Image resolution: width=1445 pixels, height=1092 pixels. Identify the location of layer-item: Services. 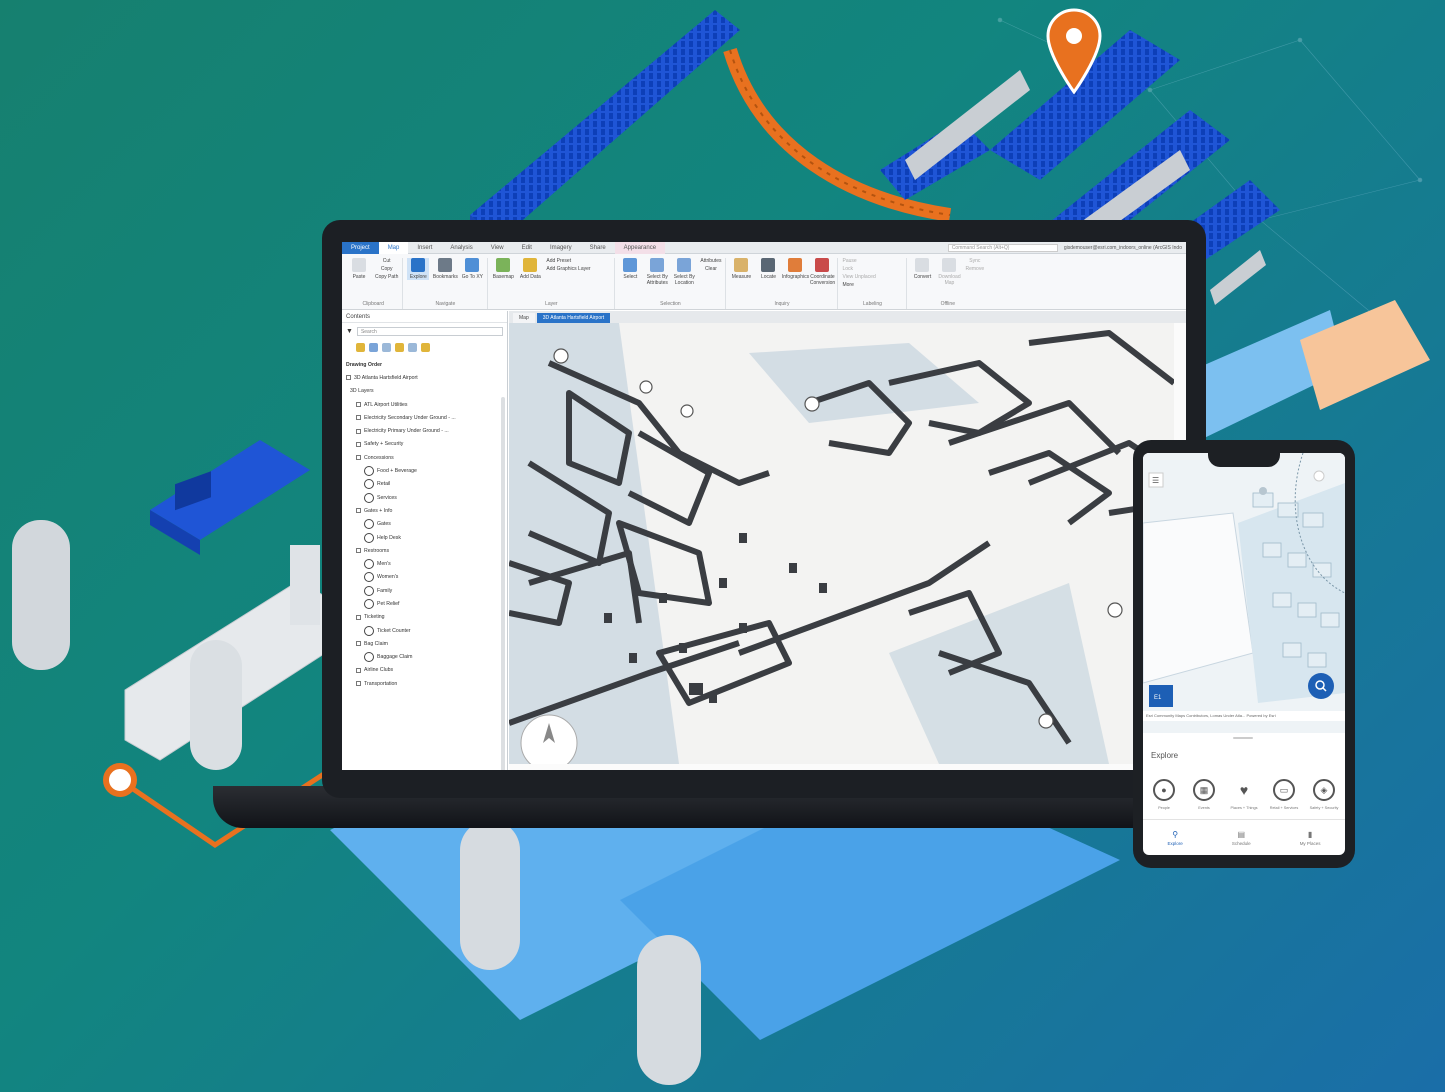
(424, 497).